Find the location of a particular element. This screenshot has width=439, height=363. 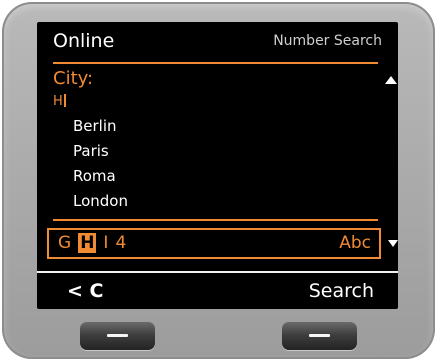

list-item: Roma is located at coordinates (100, 176).